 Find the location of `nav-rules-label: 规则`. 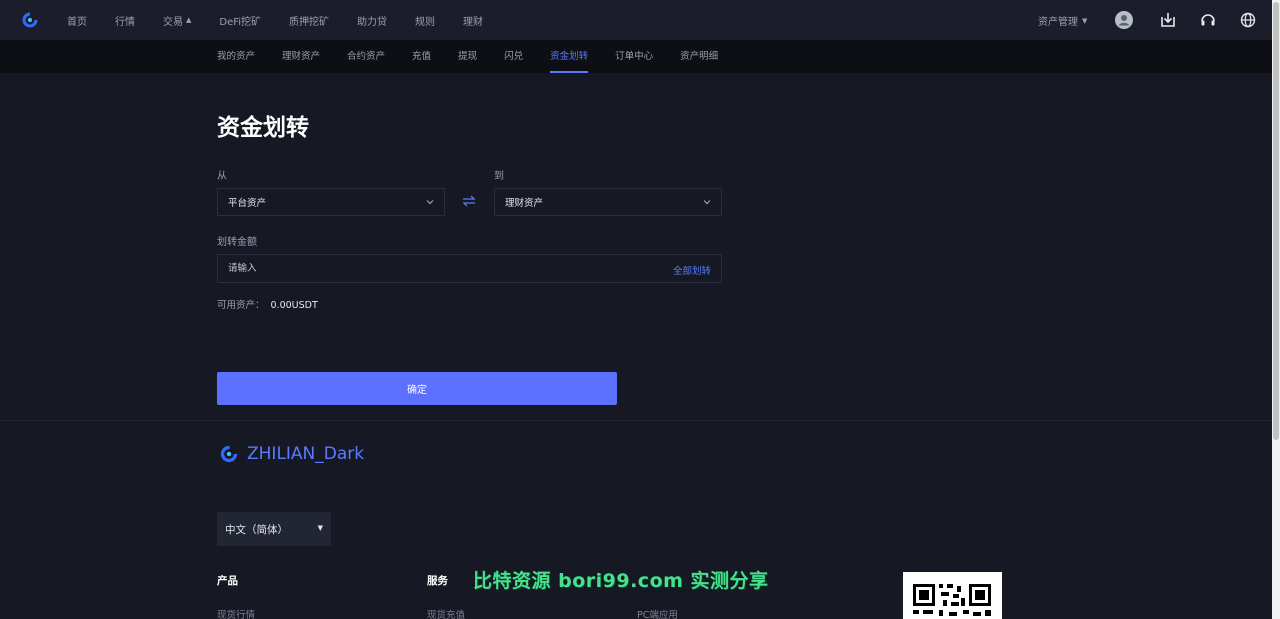

nav-rules-label: 规则 is located at coordinates (425, 22).